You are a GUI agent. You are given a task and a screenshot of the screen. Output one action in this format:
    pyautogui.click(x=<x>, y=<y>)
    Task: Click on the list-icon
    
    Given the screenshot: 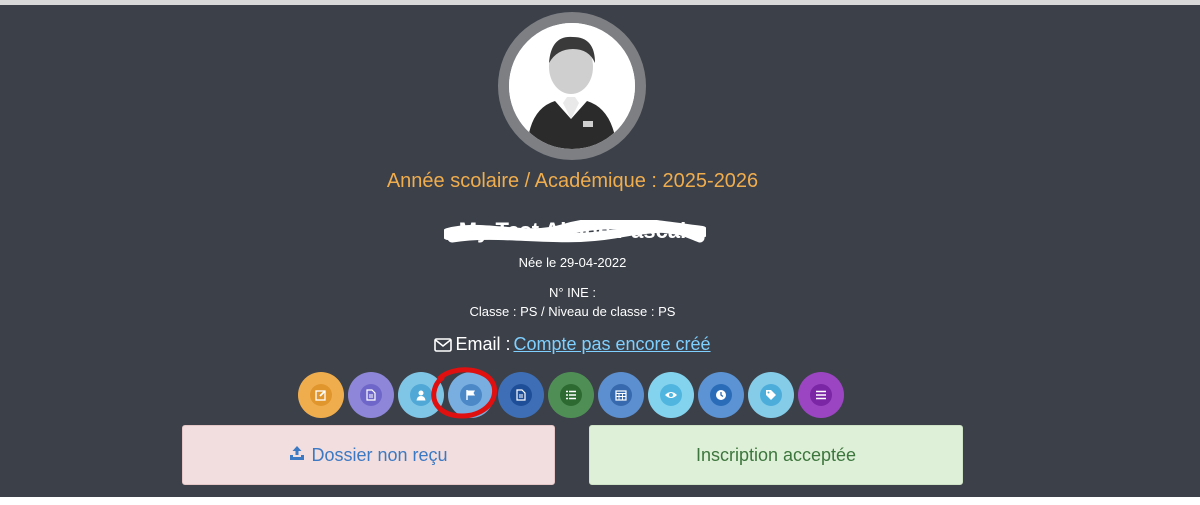 What is the action you would take?
    pyautogui.click(x=571, y=395)
    